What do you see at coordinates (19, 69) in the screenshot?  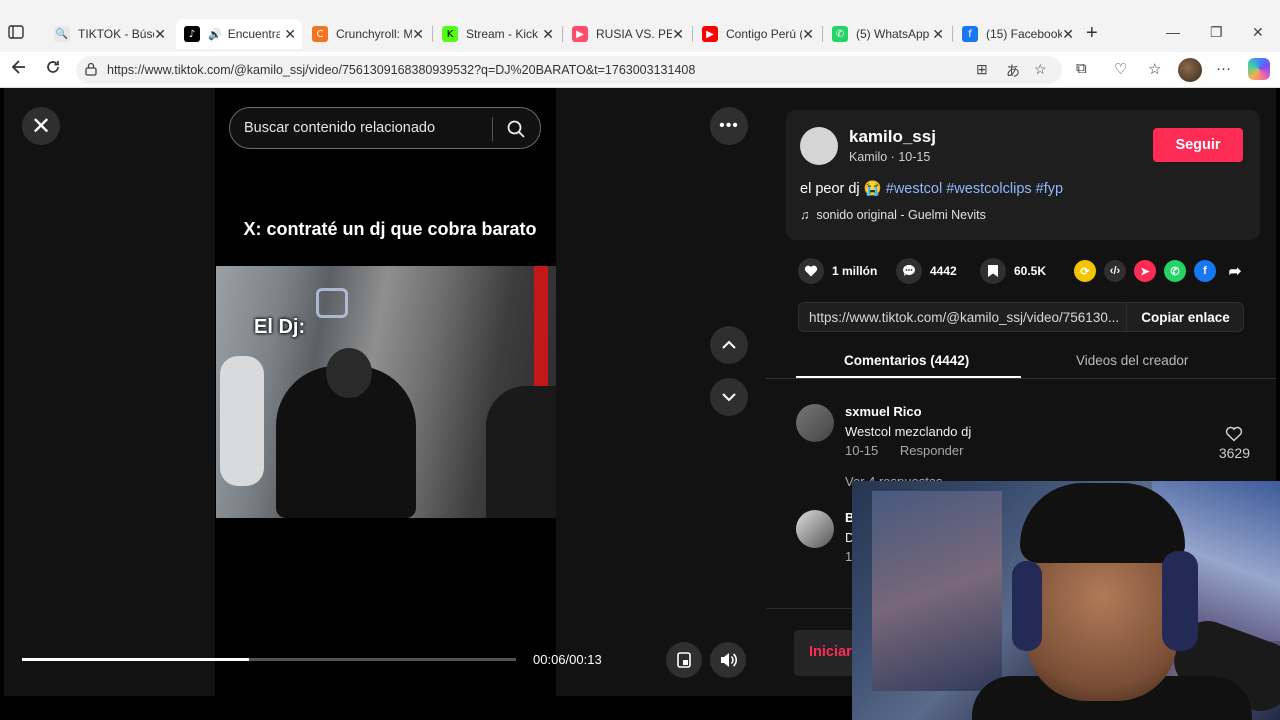 I see `back-button` at bounding box center [19, 69].